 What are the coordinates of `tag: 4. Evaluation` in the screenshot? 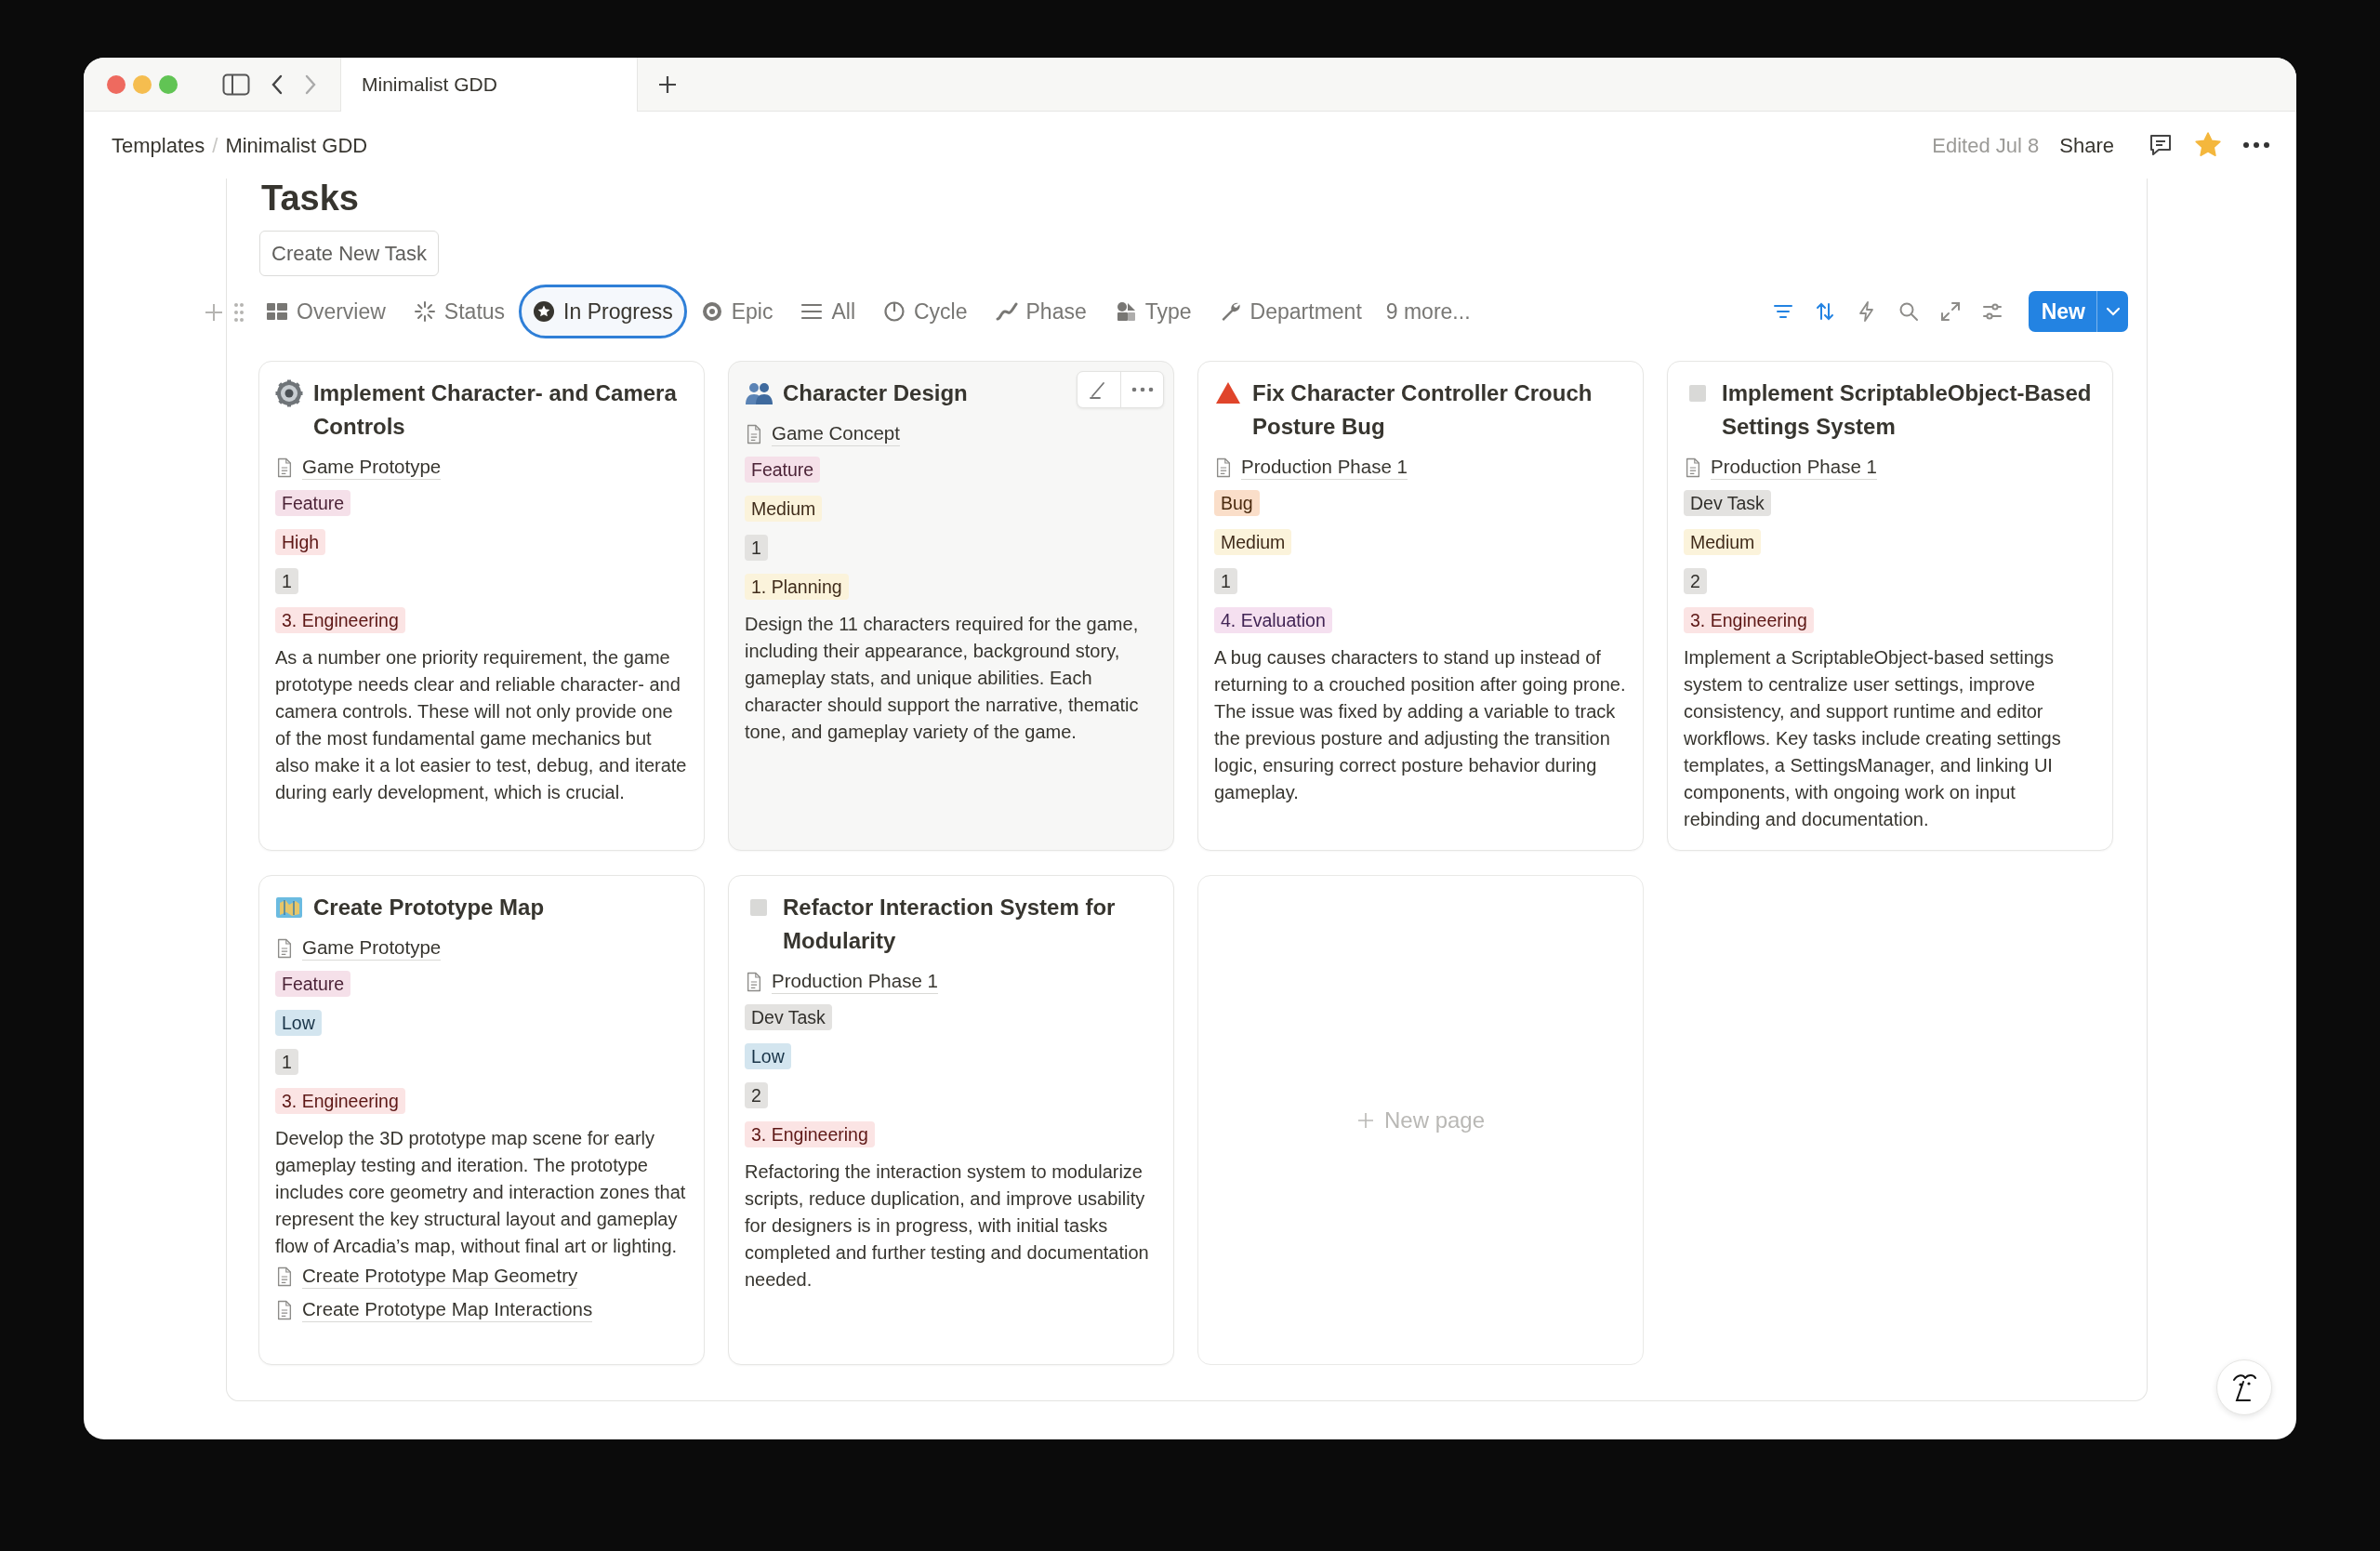 It's located at (1273, 620).